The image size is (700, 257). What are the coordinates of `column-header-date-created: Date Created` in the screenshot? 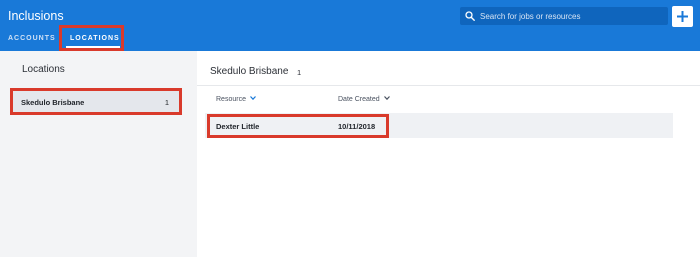 It's located at (364, 99).